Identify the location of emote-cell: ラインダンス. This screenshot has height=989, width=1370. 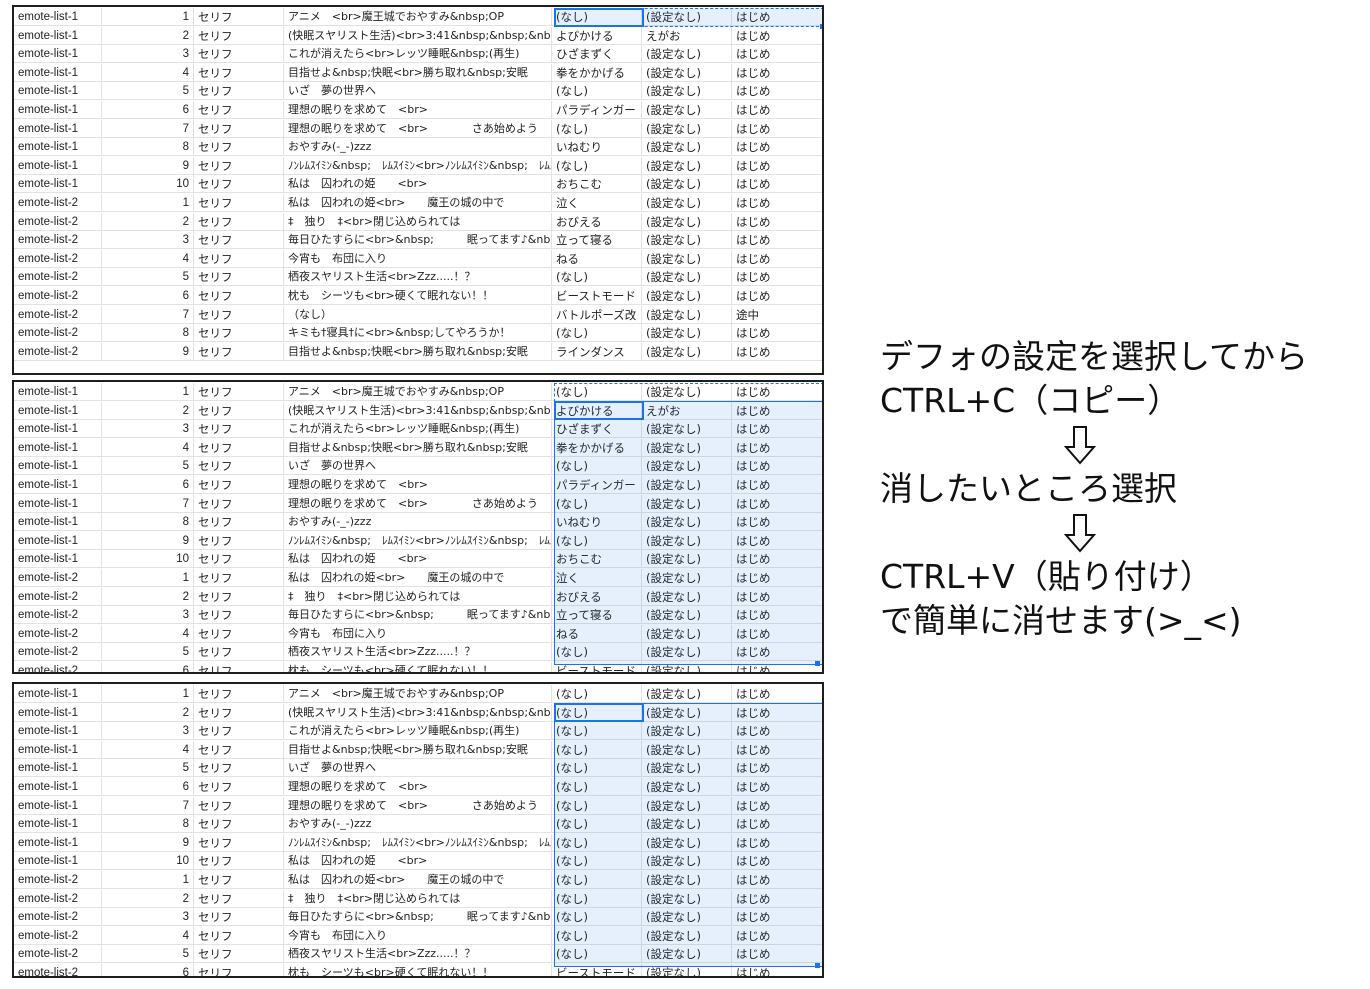
(597, 351).